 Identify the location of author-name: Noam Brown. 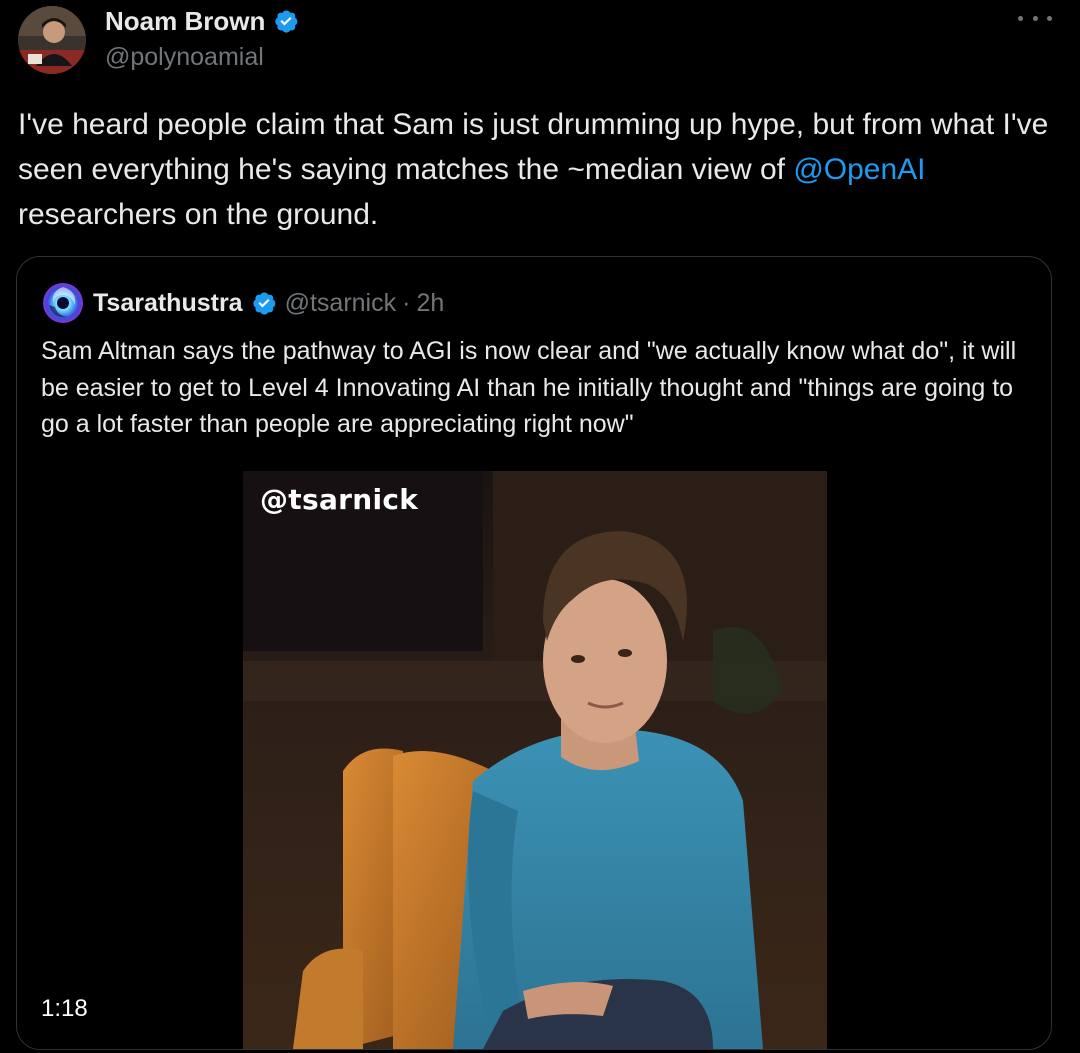
(185, 21).